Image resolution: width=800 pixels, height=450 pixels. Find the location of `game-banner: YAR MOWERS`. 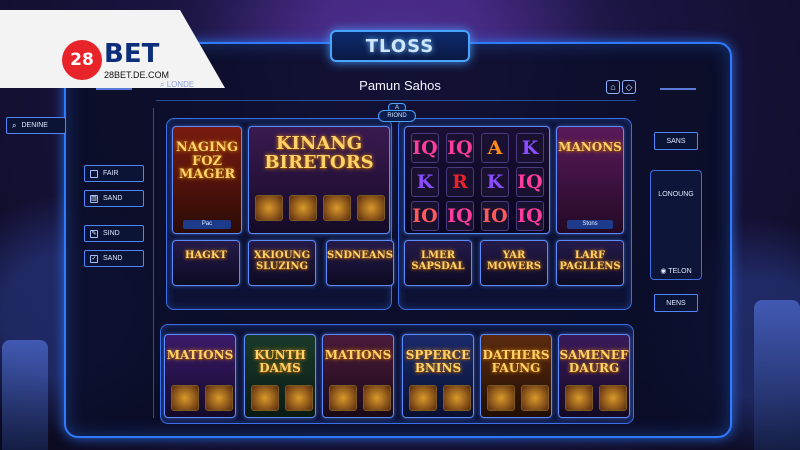

game-banner: YAR MOWERS is located at coordinates (514, 263).